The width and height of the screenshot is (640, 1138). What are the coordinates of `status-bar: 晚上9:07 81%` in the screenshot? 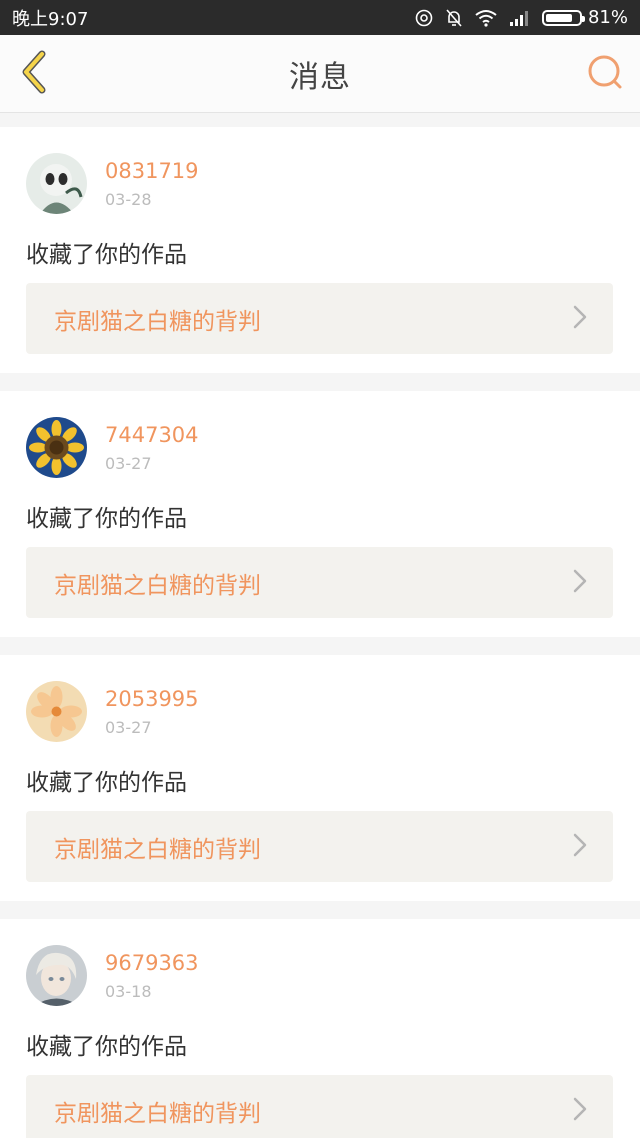 It's located at (320, 17).